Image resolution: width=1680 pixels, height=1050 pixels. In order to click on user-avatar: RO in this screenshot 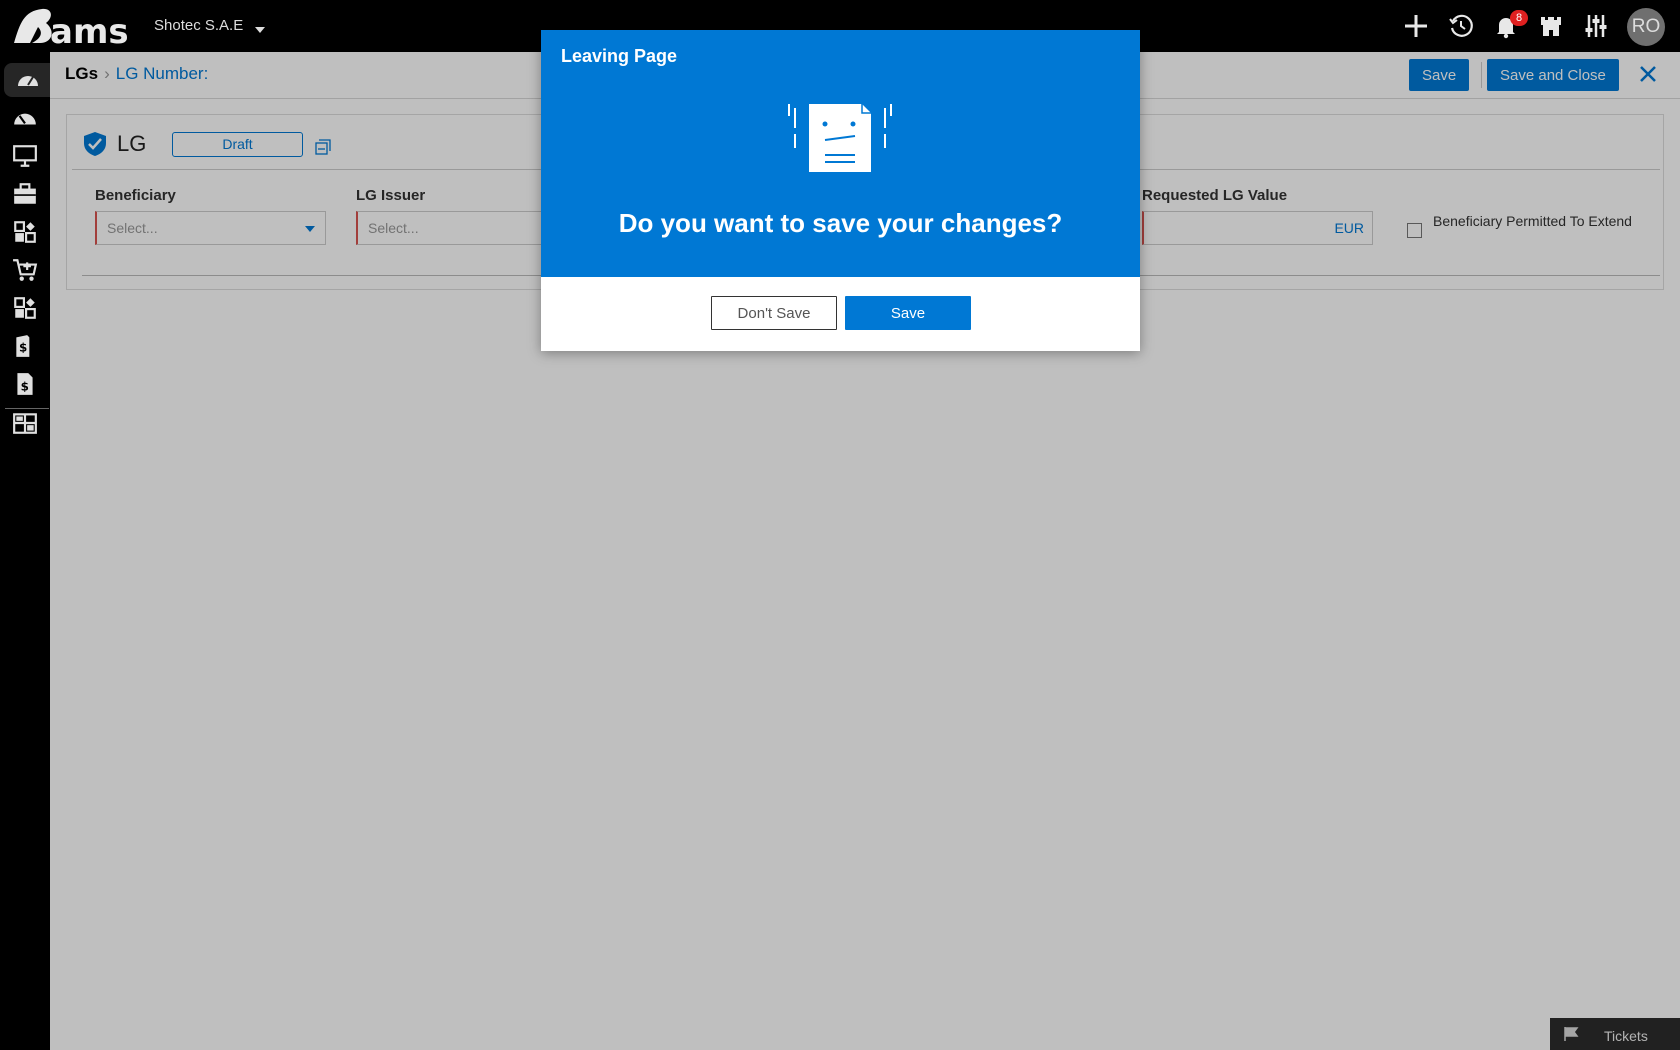, I will do `click(1646, 27)`.